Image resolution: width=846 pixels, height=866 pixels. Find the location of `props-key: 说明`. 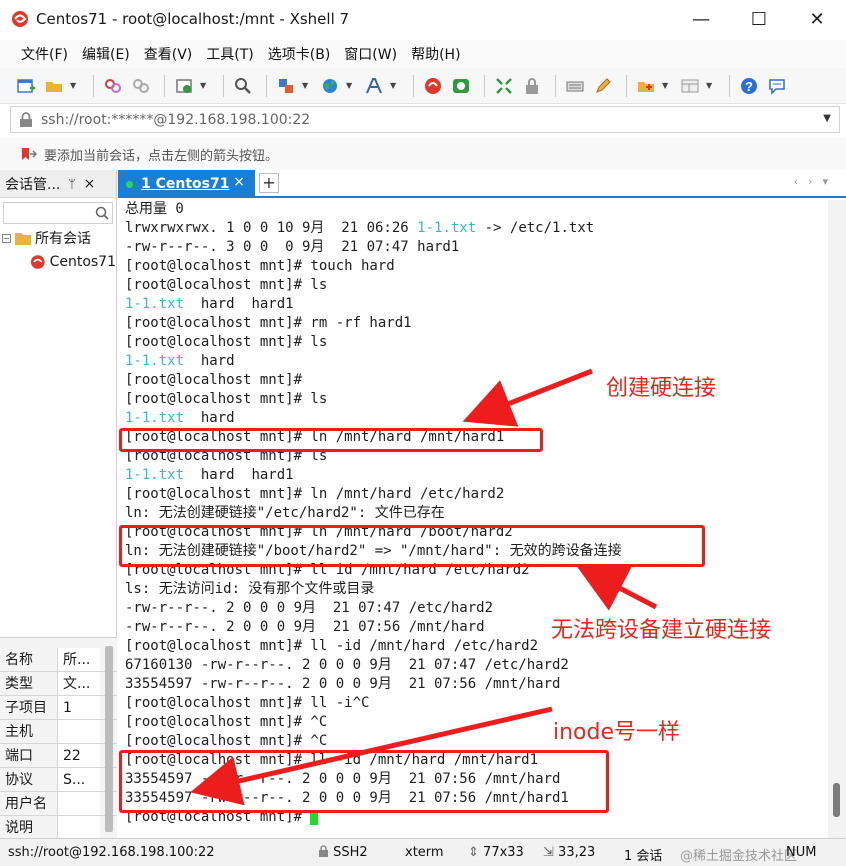

props-key: 说明 is located at coordinates (29, 827).